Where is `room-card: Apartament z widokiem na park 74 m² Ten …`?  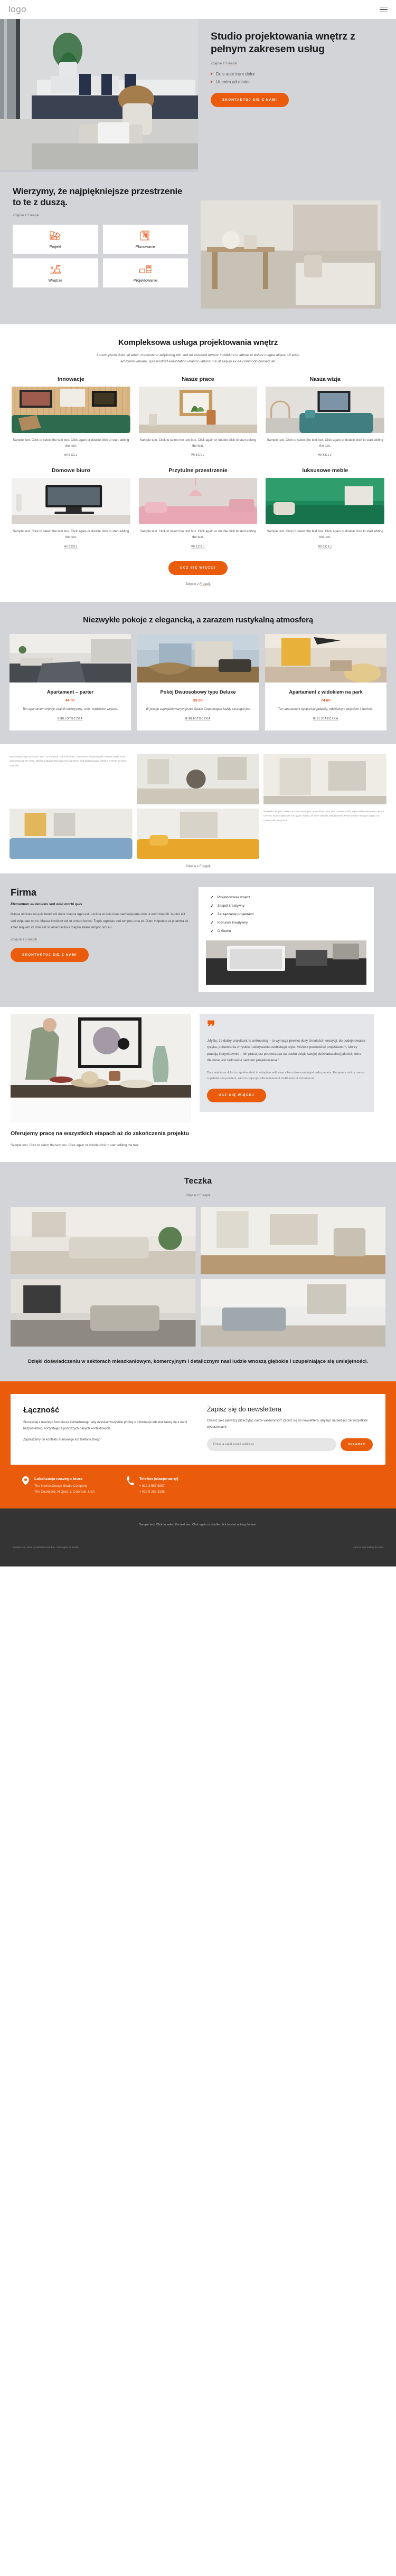 room-card: Apartament z widokiem na park 74 m² Ten … is located at coordinates (325, 682).